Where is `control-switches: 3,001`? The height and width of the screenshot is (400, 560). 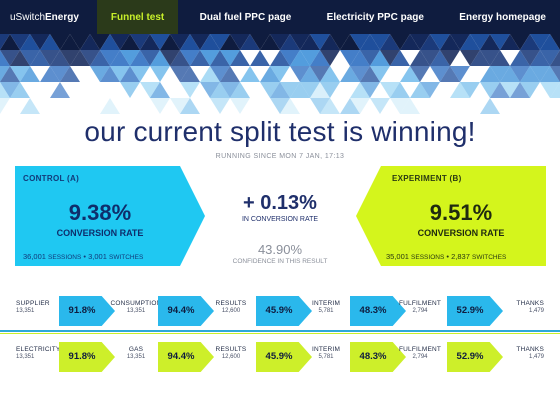
control-switches: 3,001 is located at coordinates (97, 256).